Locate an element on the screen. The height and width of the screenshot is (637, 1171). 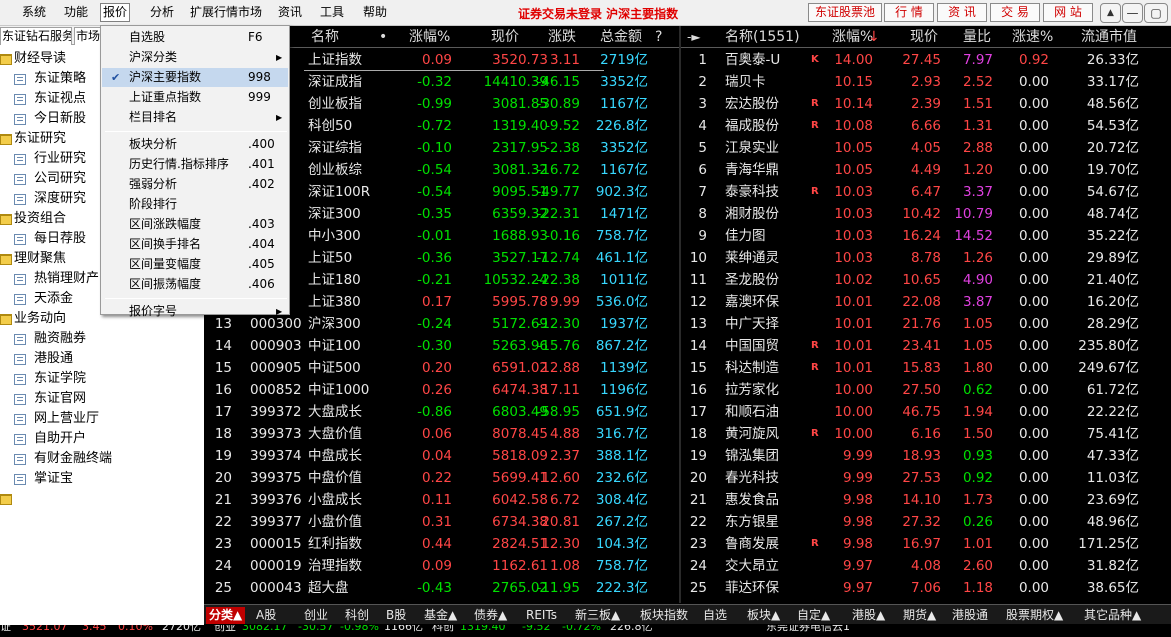
index-name: 深证300 is located at coordinates (334, 214).